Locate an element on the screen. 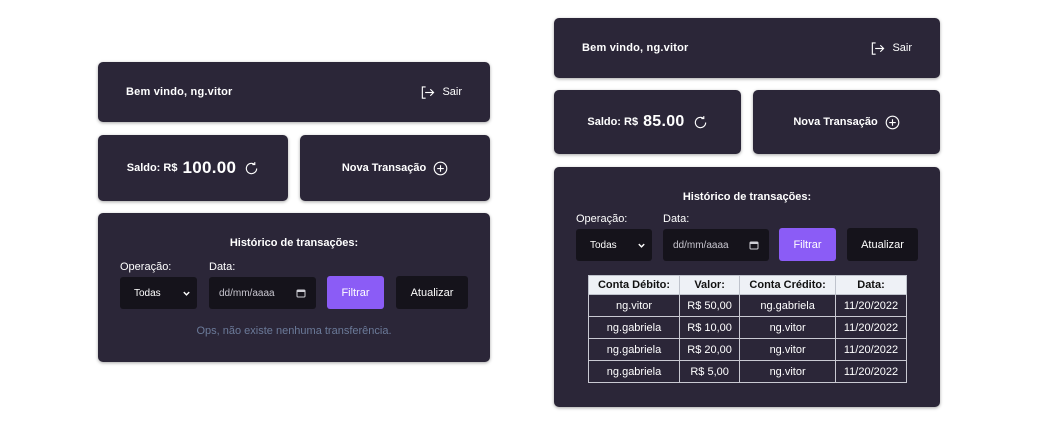 This screenshot has height=425, width=1039. header-card-left: Bem vindo, ng.vitor Sair is located at coordinates (294, 92).